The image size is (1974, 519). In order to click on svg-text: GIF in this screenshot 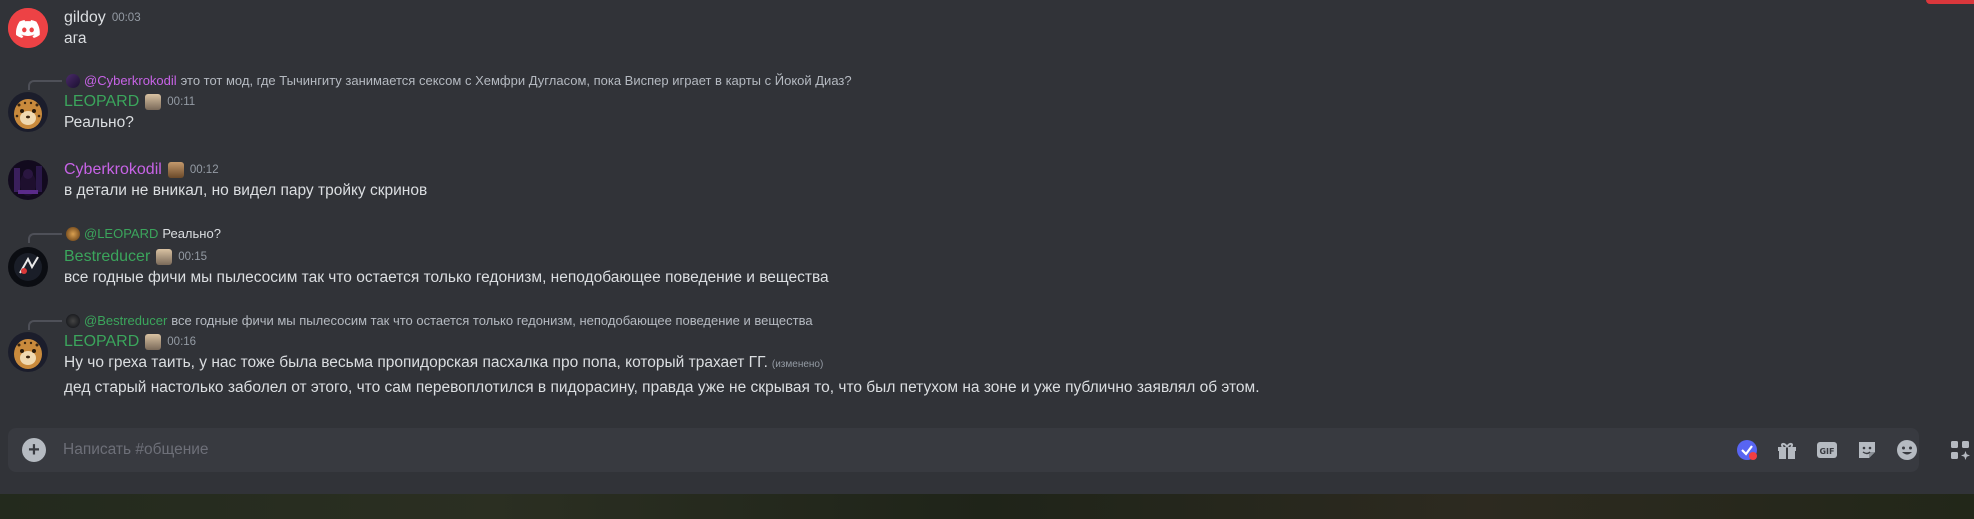, I will do `click(1826, 451)`.